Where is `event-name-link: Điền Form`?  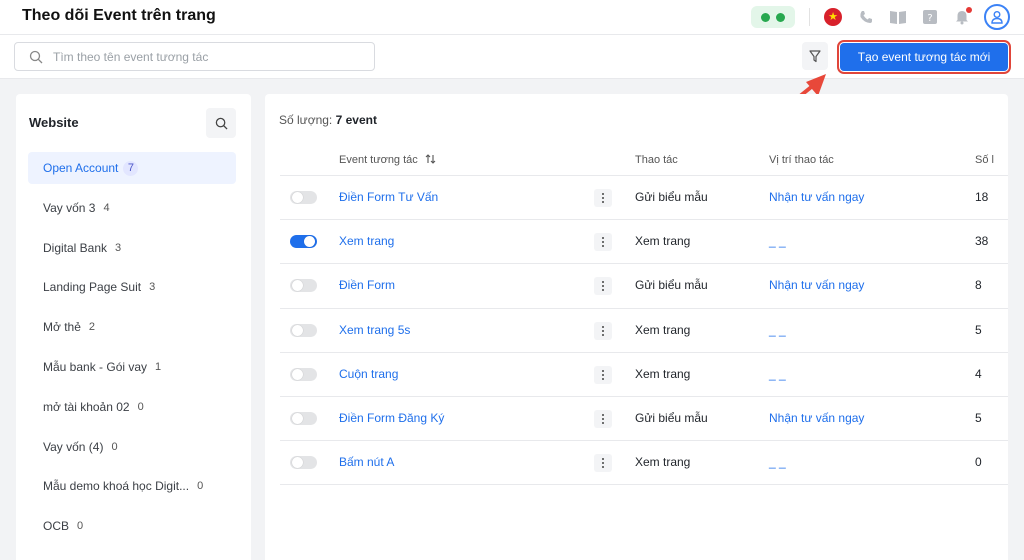
event-name-link: Điền Form is located at coordinates (367, 285).